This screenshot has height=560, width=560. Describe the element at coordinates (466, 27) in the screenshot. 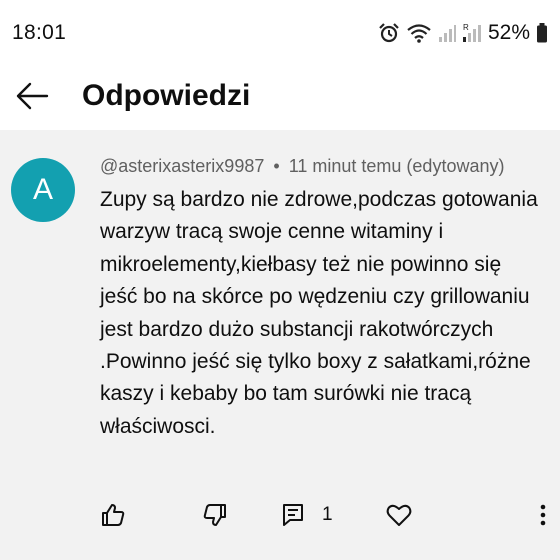

I see `svg-text: R` at that location.